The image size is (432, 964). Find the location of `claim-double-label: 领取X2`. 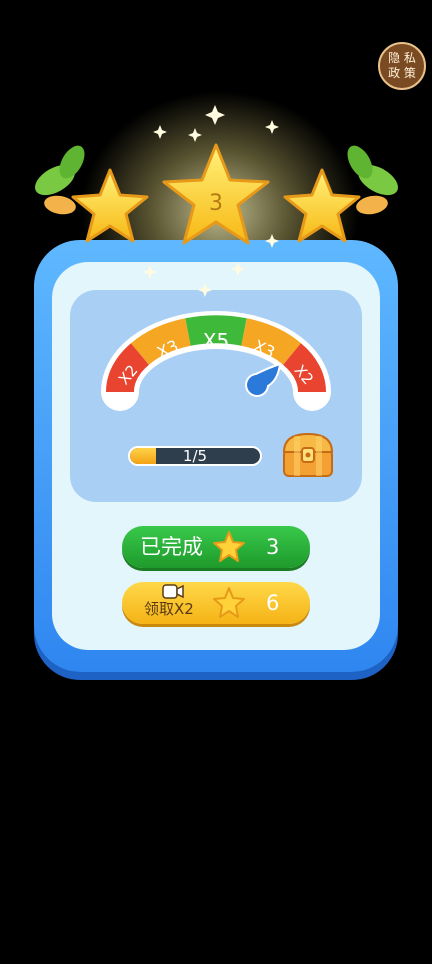

claim-double-label: 领取X2 is located at coordinates (169, 609).